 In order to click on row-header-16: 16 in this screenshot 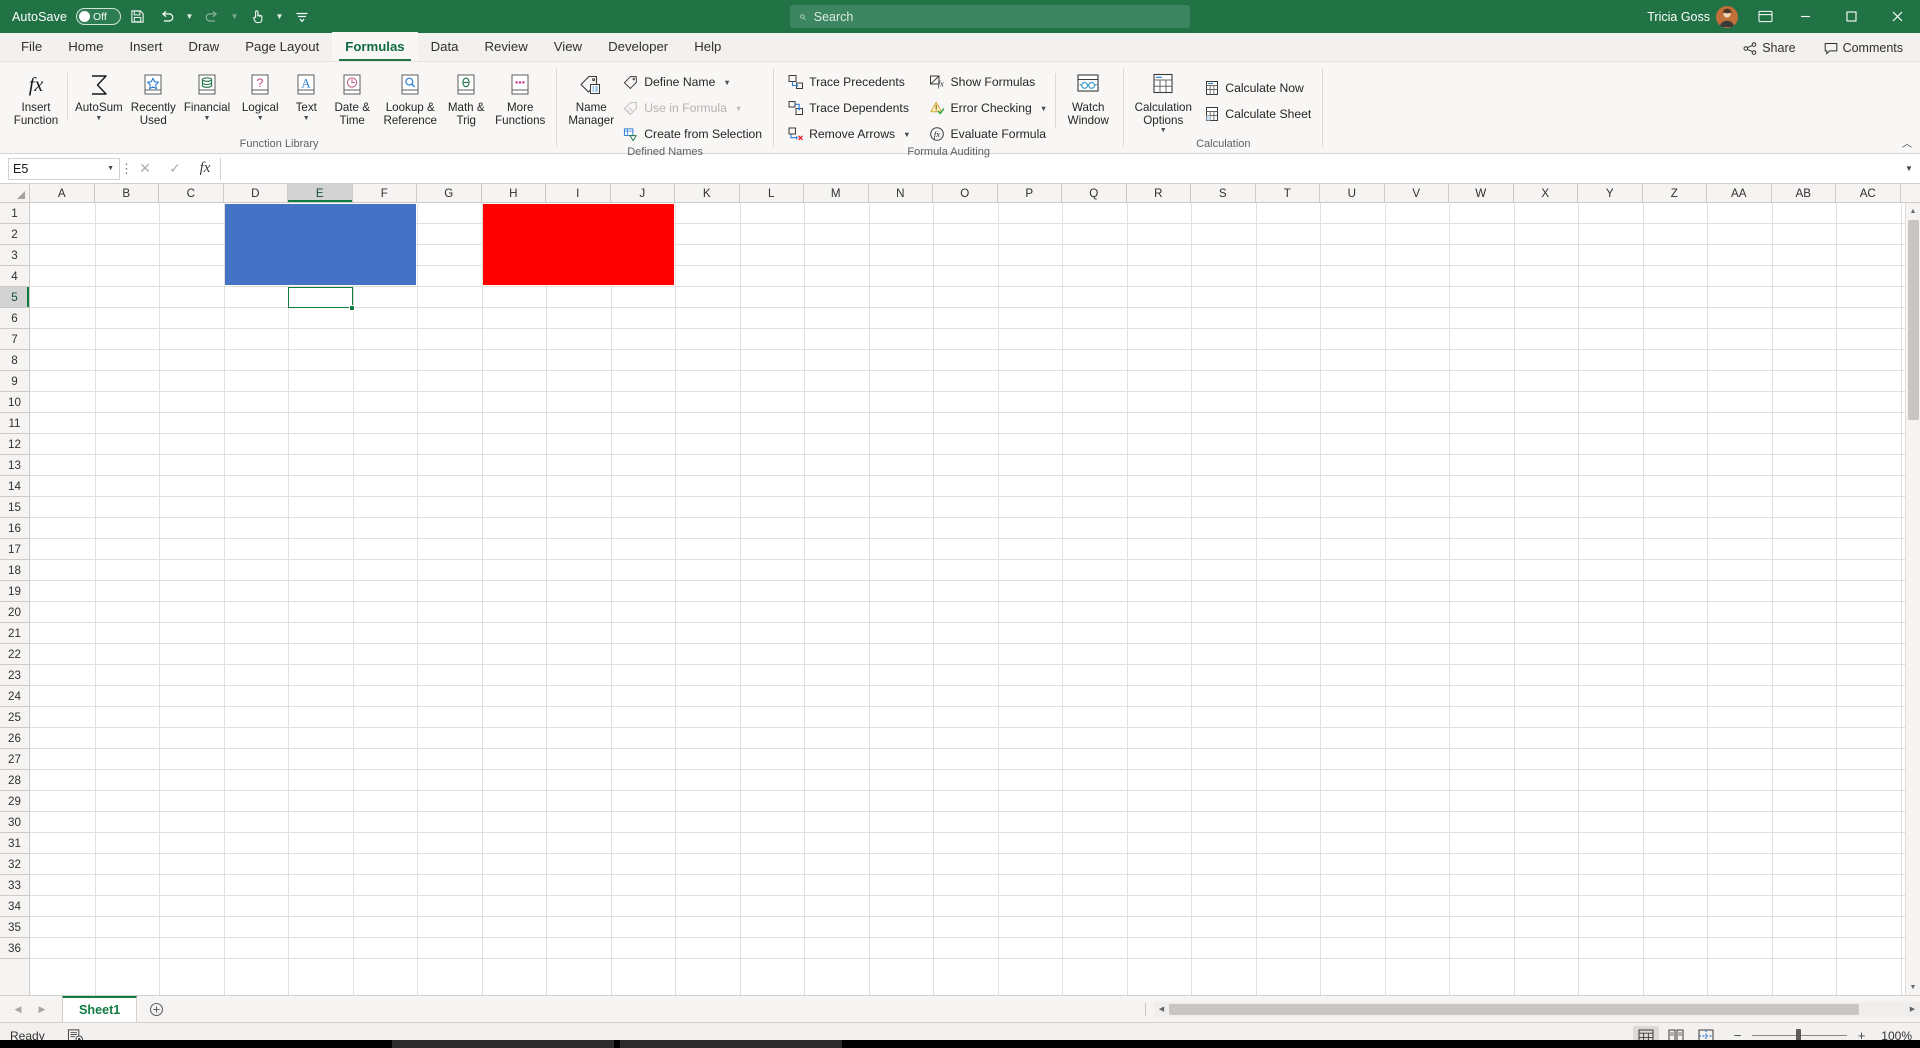, I will do `click(14, 528)`.